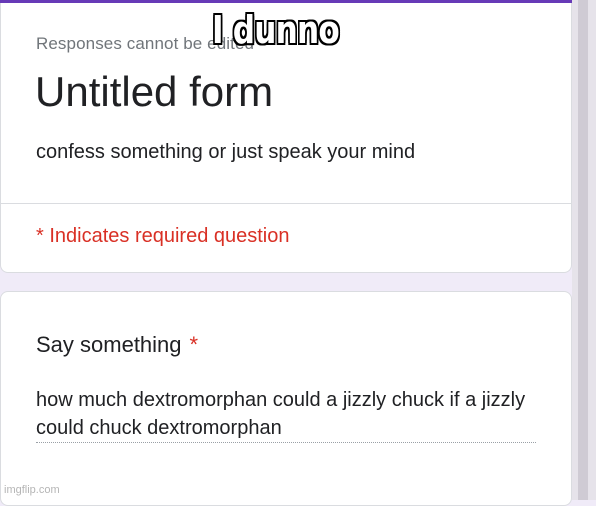 This screenshot has width=596, height=506. I want to click on meme-caption: I dunno, so click(276, 30).